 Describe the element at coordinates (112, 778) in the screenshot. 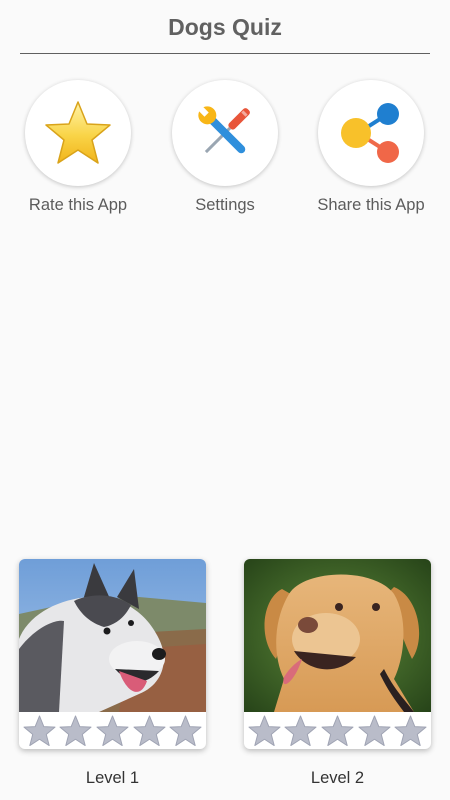

I see `level-1-label: Level 1` at that location.